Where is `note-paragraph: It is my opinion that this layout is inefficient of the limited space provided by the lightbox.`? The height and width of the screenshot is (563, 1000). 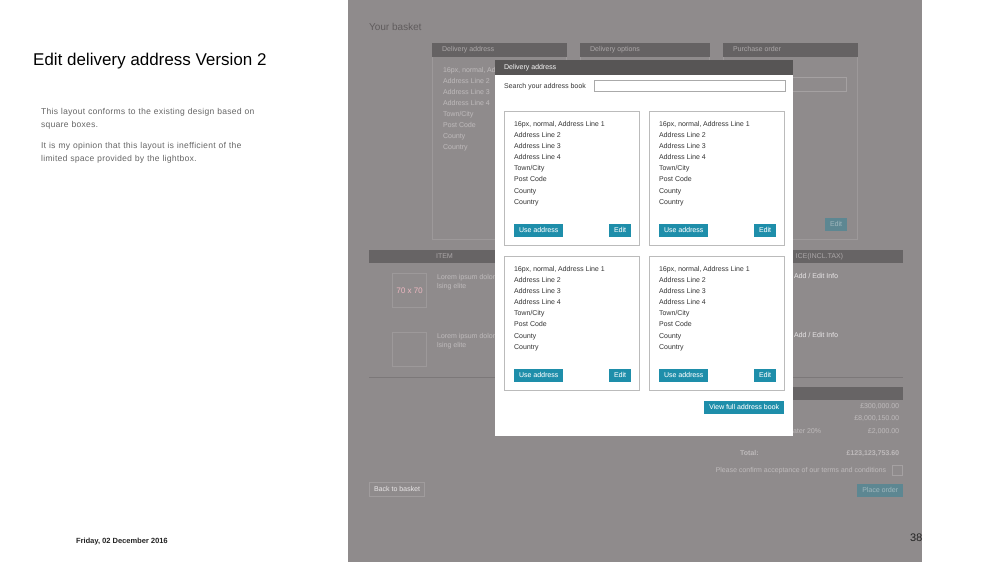 note-paragraph: It is my opinion that this layout is inefficient of the limited space provided by the lightbox. is located at coordinates (142, 152).